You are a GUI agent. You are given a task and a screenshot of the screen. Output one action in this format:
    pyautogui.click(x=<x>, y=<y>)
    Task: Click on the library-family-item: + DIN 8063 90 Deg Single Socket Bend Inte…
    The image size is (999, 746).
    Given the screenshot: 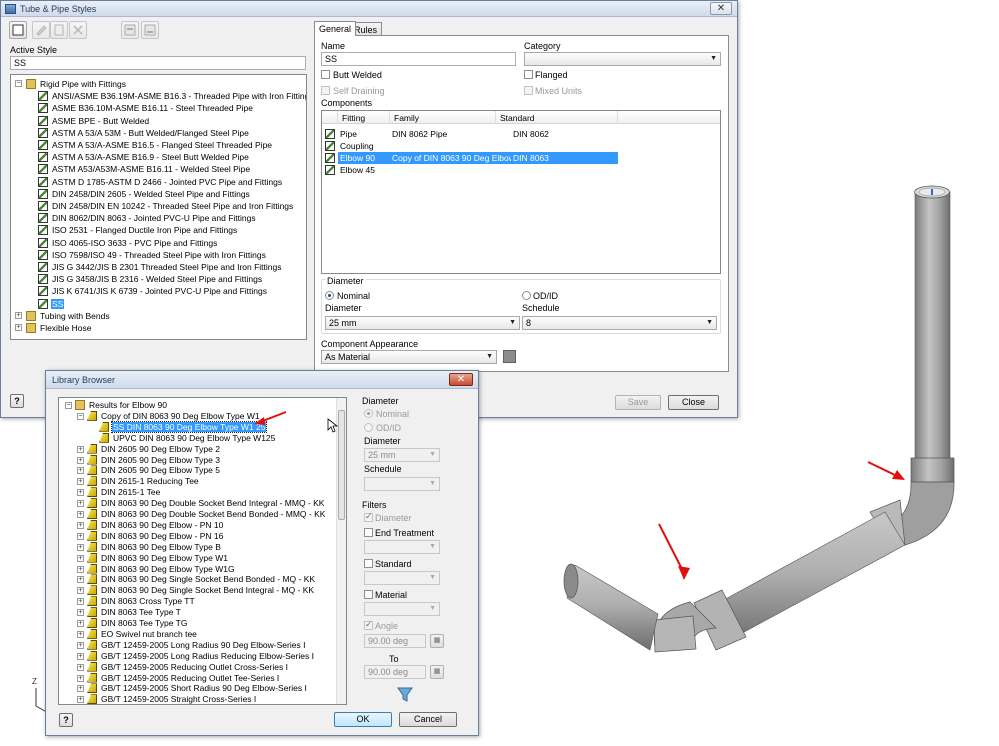 What is the action you would take?
    pyautogui.click(x=199, y=590)
    